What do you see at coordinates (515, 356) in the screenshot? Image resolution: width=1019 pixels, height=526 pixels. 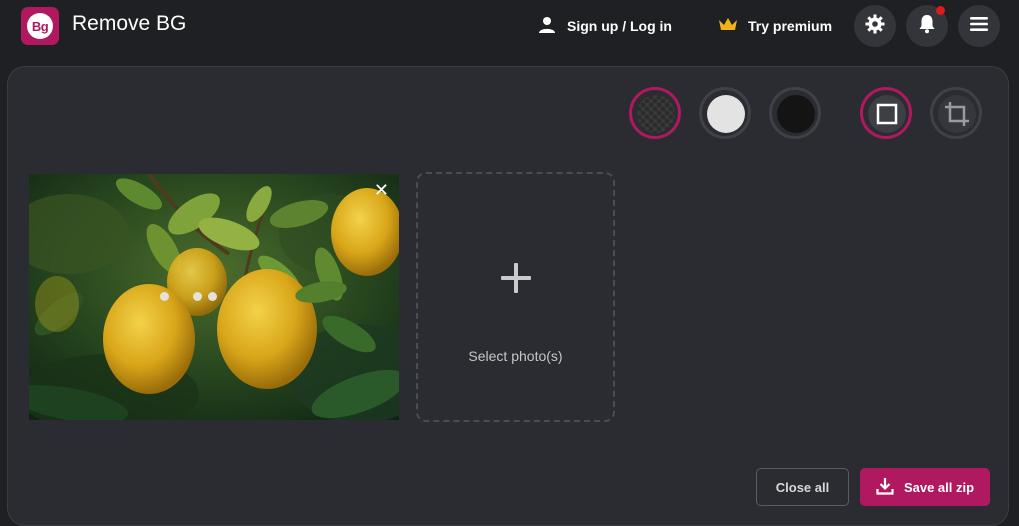 I see `select-photo-label: Select photo(s)` at bounding box center [515, 356].